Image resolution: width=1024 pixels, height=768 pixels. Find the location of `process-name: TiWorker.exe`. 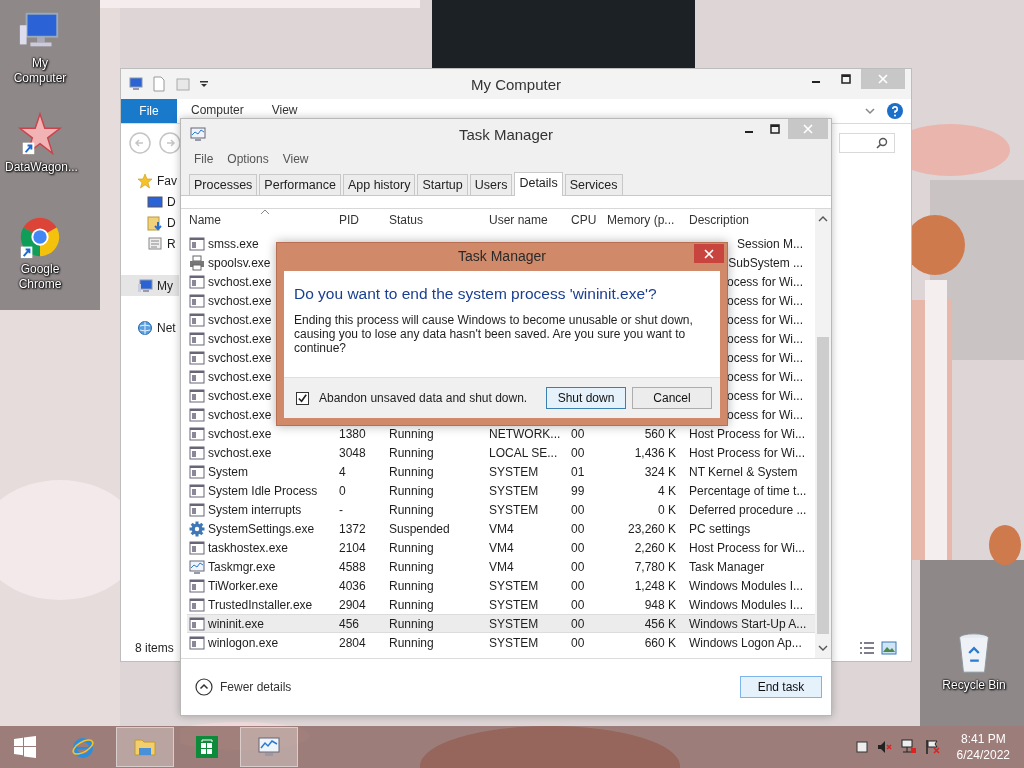

process-name: TiWorker.exe is located at coordinates (243, 585).